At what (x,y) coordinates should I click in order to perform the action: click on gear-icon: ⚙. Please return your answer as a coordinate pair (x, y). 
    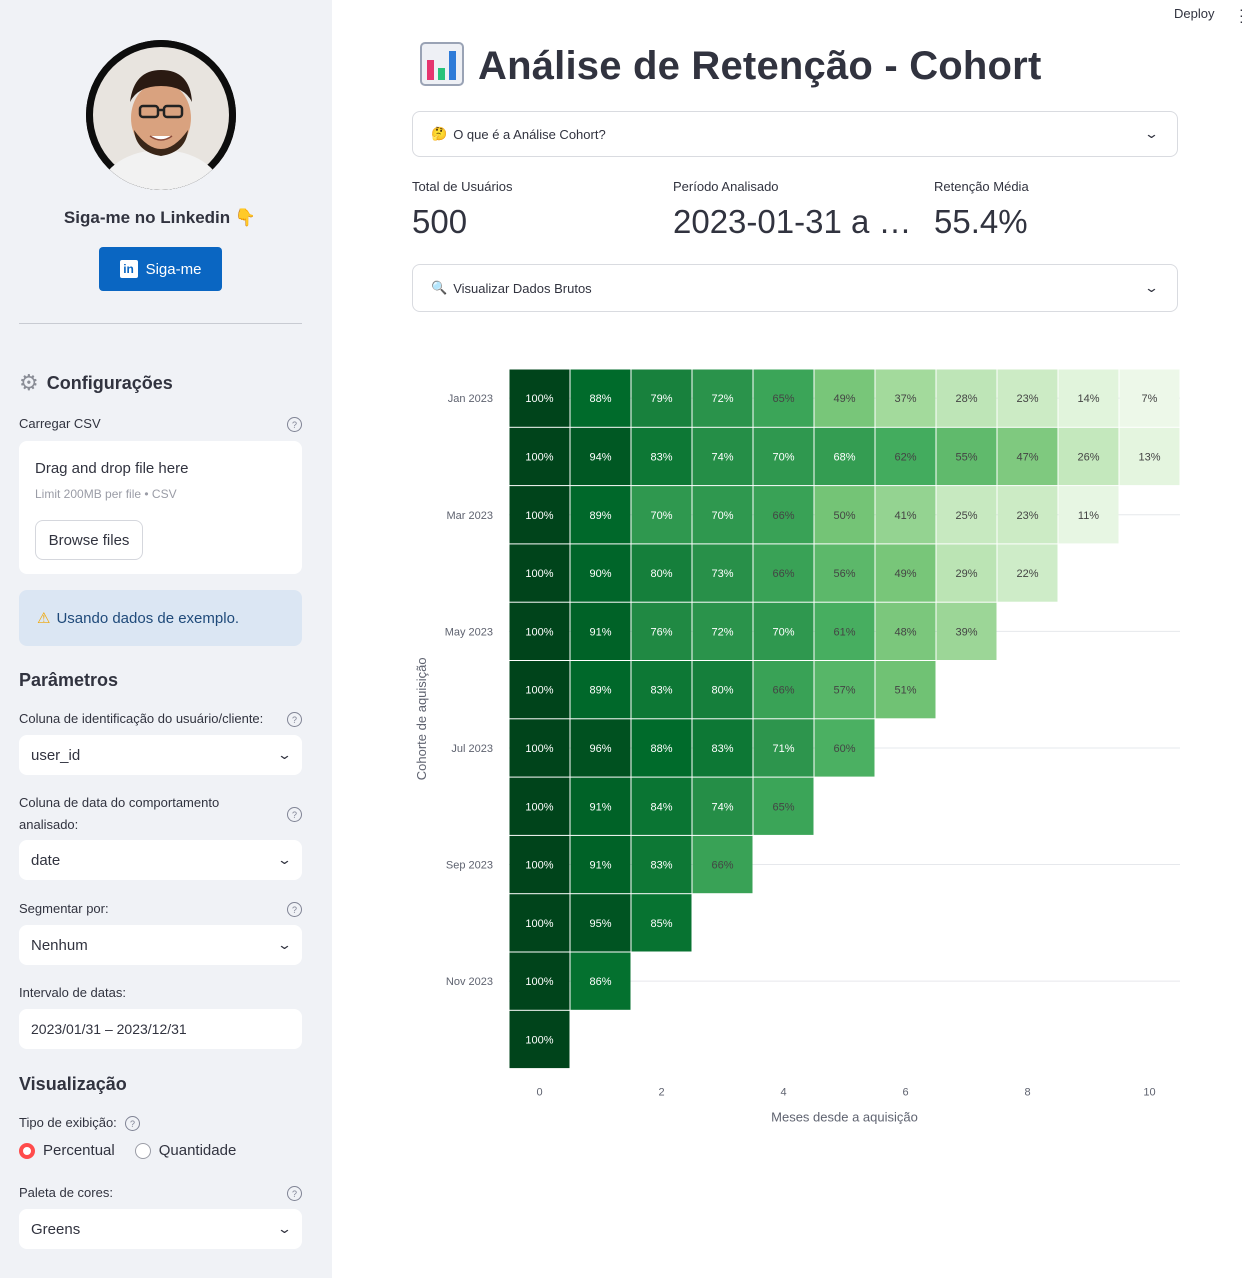
    Looking at the image, I should click on (29, 382).